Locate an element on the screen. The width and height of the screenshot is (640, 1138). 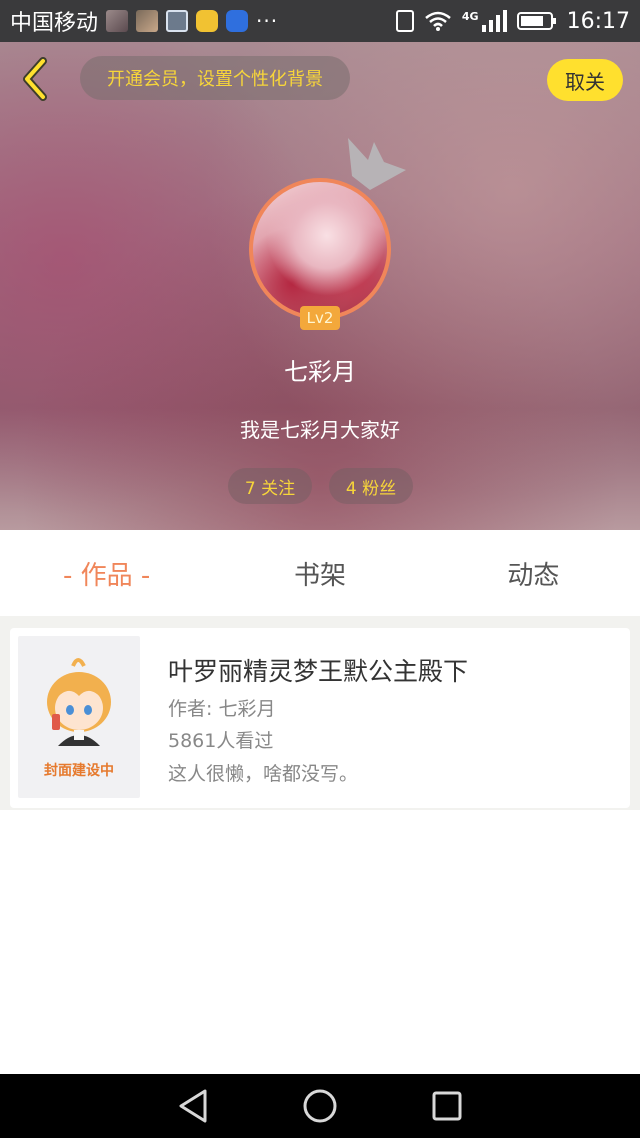
crown-icon is located at coordinates (377, 164).